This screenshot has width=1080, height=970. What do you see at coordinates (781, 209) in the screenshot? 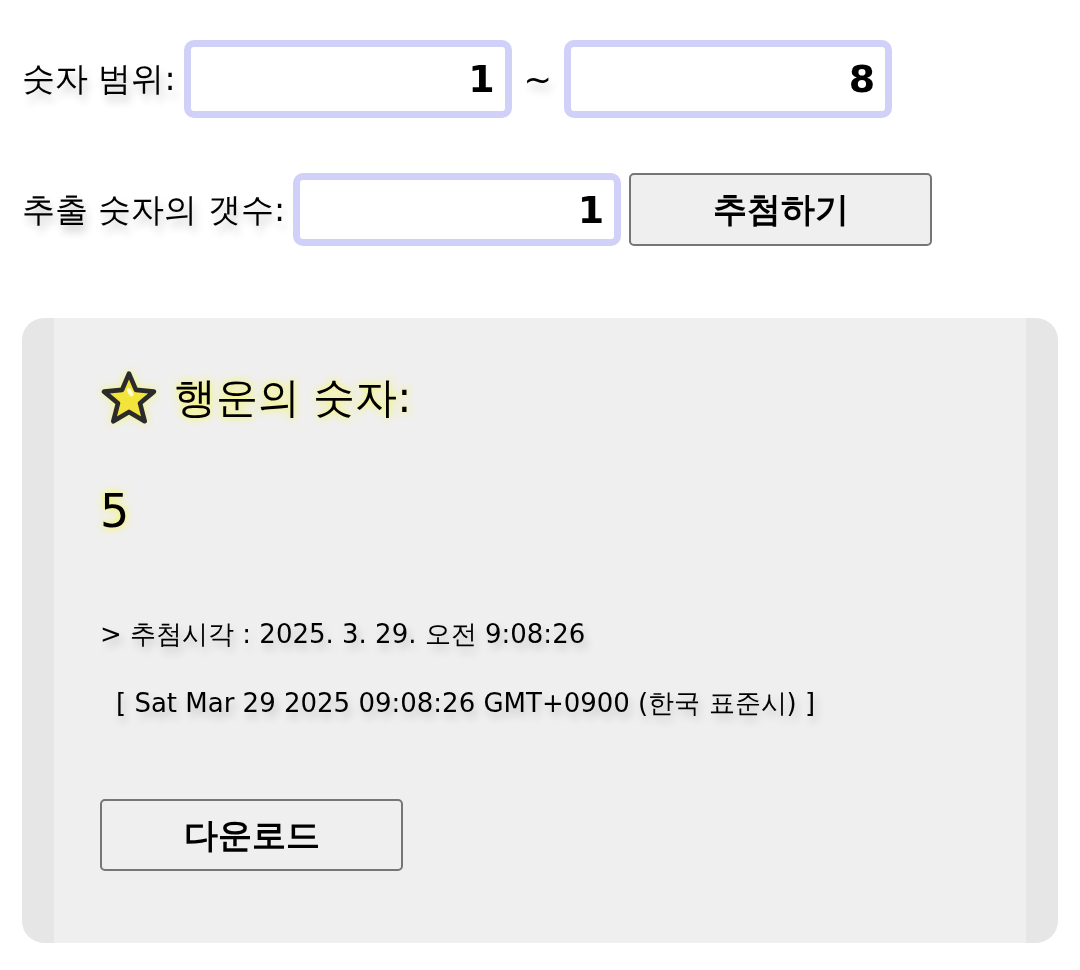
I see `draw-button: 추첨하기` at bounding box center [781, 209].